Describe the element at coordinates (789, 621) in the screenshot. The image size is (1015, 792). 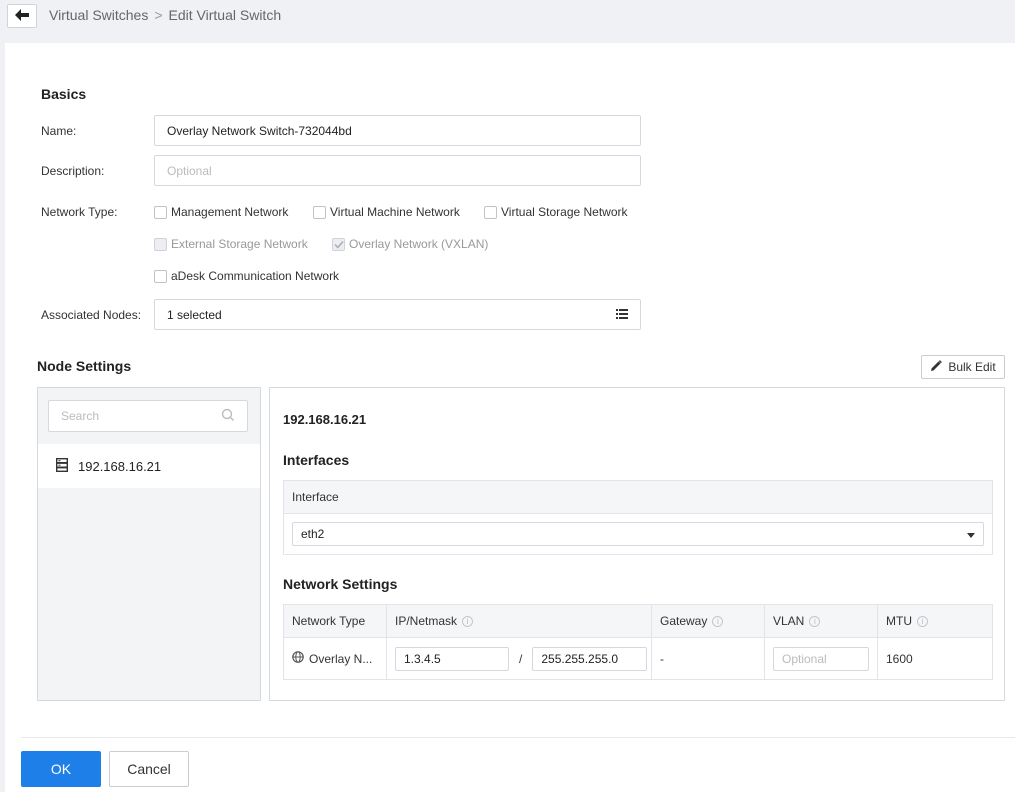
I see `column-header-label: VLAN` at that location.